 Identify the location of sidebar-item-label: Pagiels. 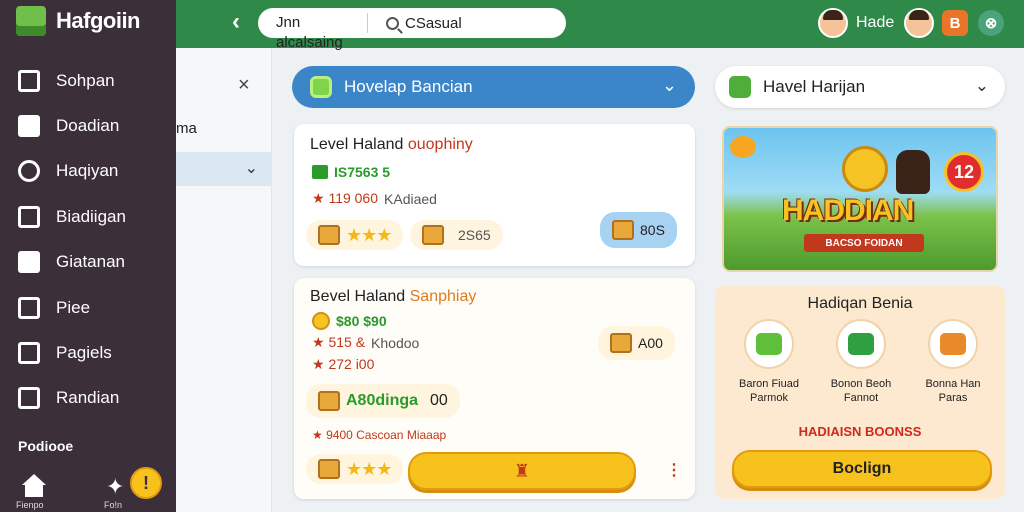
(84, 352).